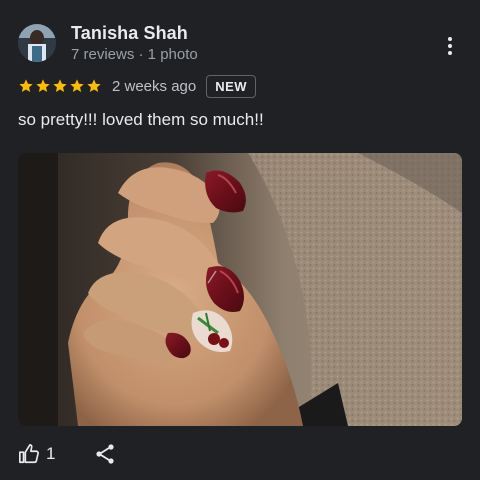  What do you see at coordinates (129, 33) in the screenshot?
I see `author-name: Tanisha Shah` at bounding box center [129, 33].